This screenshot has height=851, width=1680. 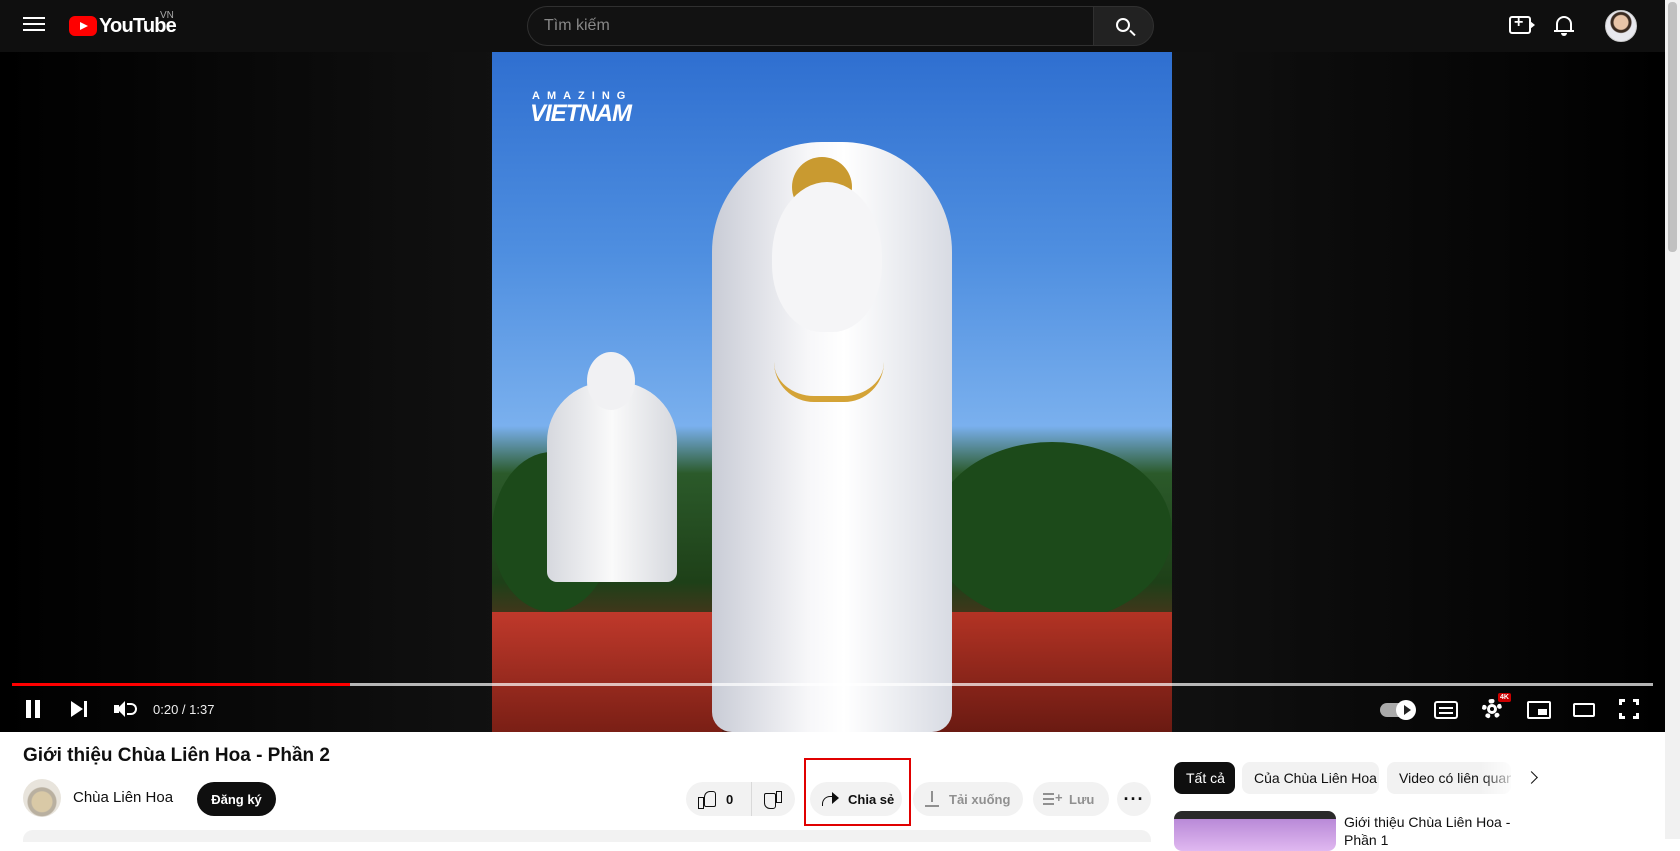 I want to click on chip-from-channel: Của Chùa Liên Hoa, so click(x=1310, y=778).